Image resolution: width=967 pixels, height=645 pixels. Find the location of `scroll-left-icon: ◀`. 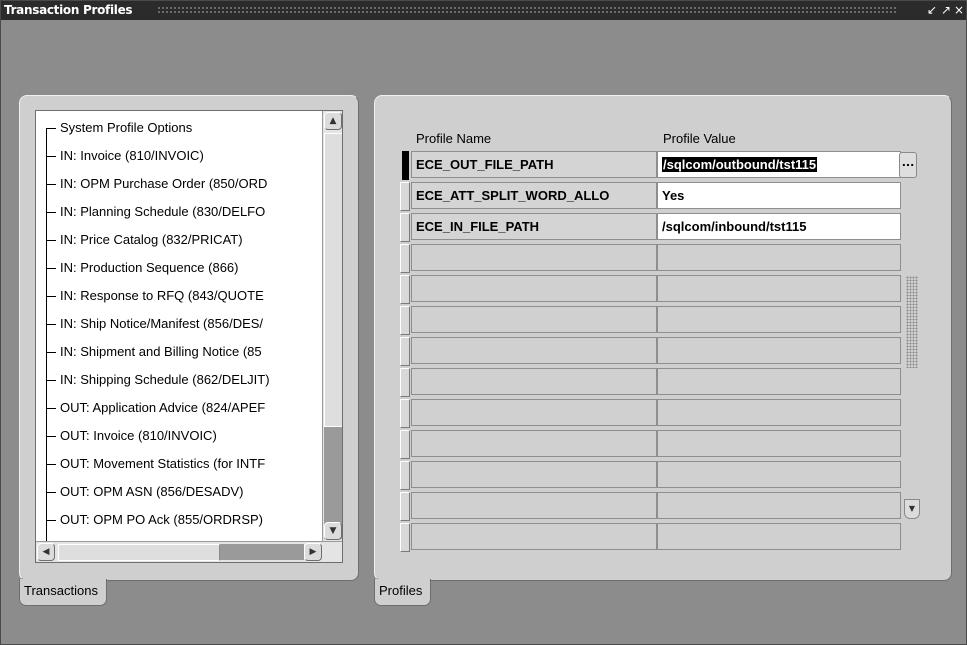

scroll-left-icon: ◀ is located at coordinates (46, 552).